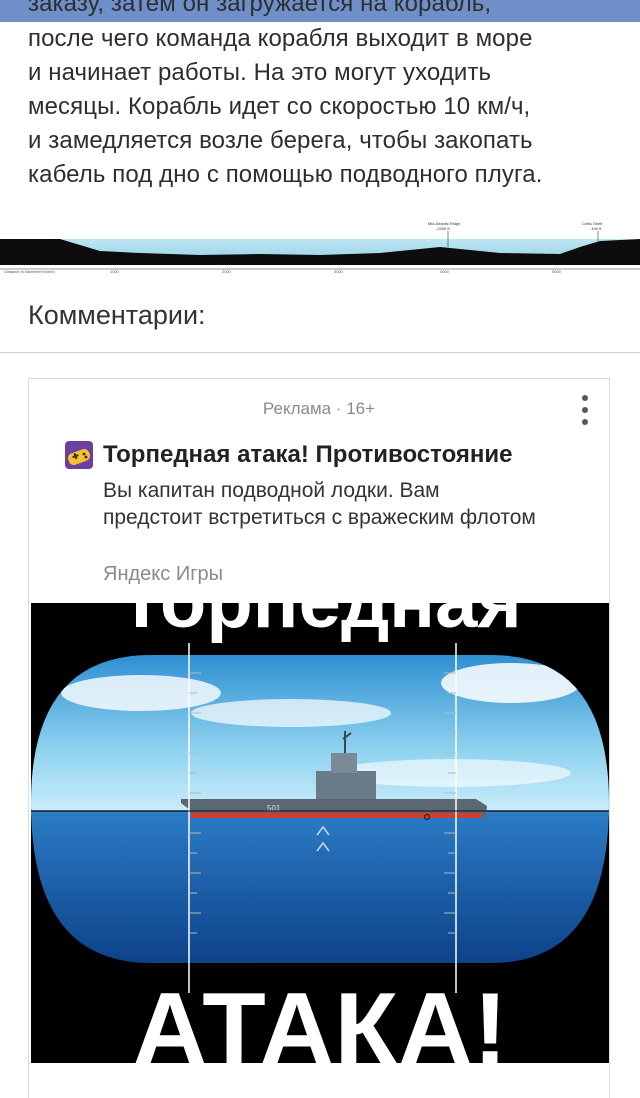 The width and height of the screenshot is (640, 1098). What do you see at coordinates (319, 623) in the screenshot?
I see `ad-image-text-top: Торпедная` at bounding box center [319, 623].